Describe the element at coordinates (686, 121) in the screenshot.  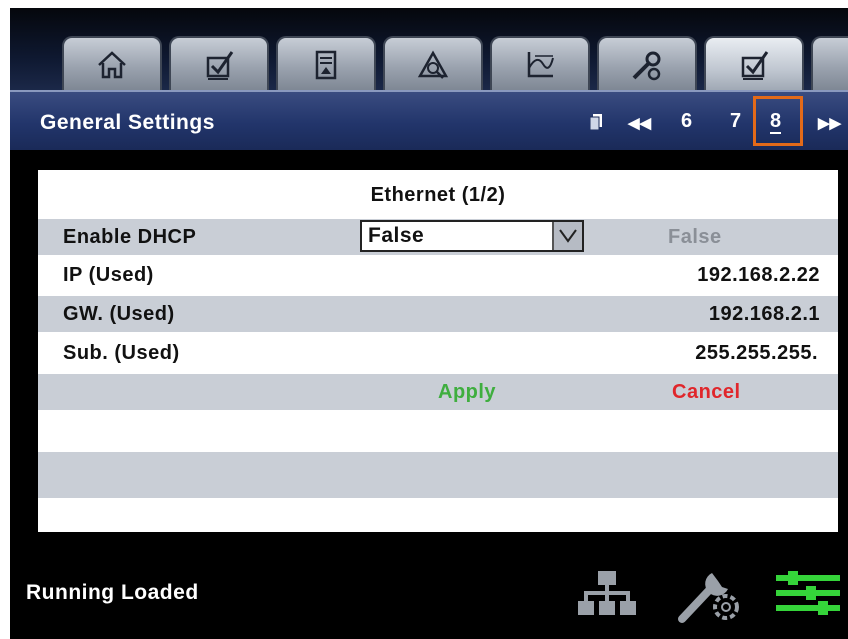
I see `page-number-6: 6` at that location.